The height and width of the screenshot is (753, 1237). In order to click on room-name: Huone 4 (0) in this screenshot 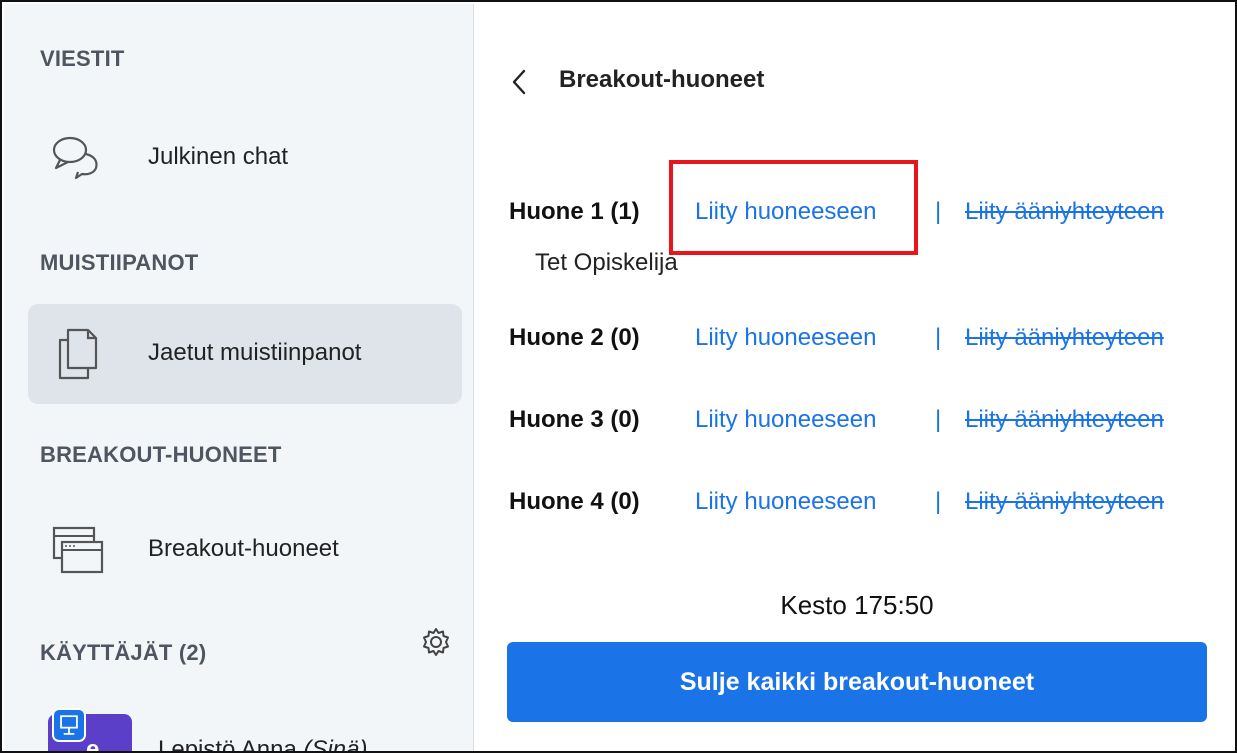, I will do `click(574, 501)`.